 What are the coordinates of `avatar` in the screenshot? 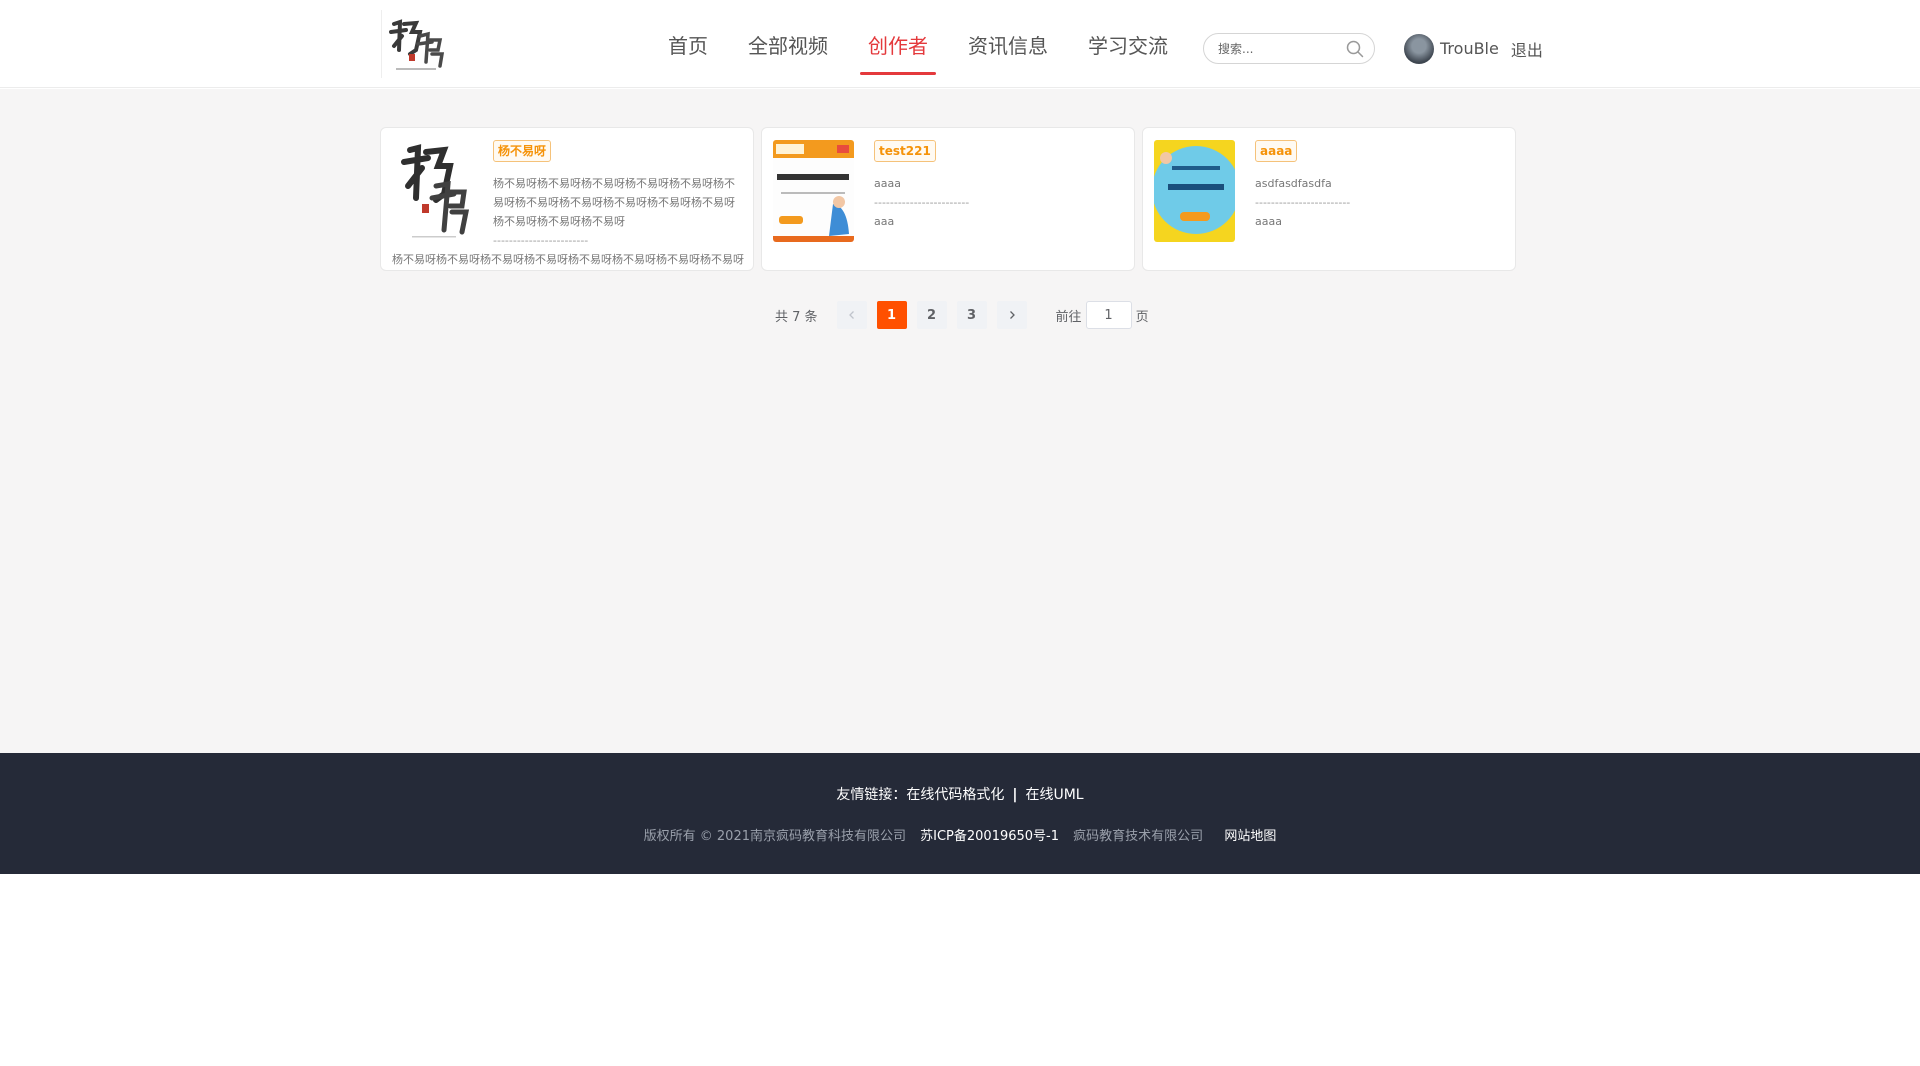 It's located at (1419, 48).